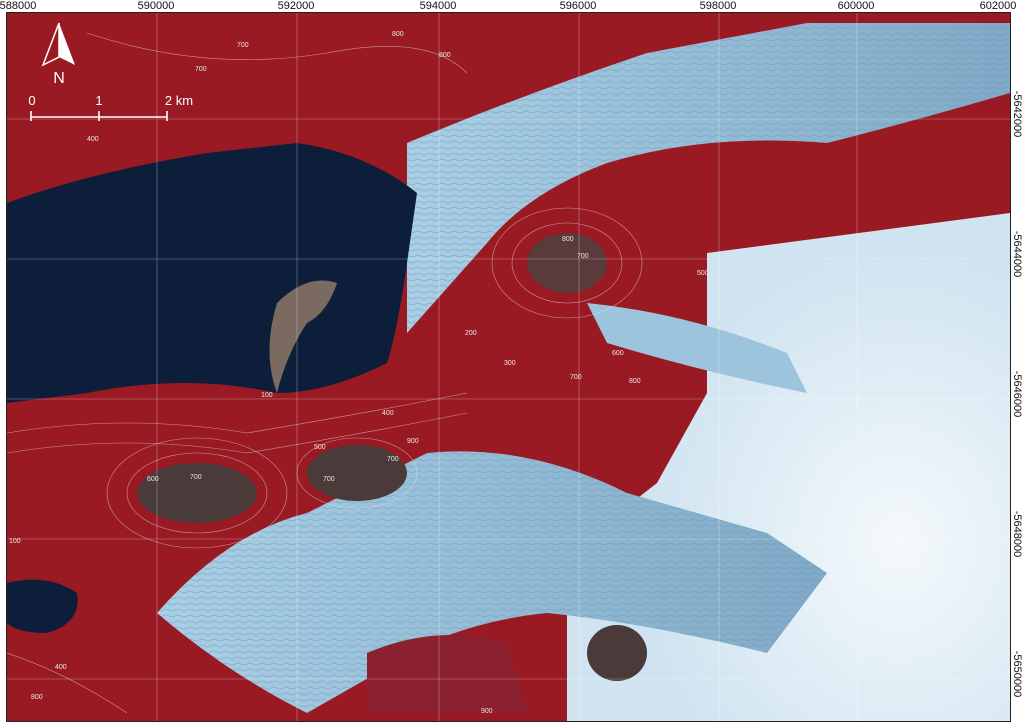  I want to click on contour-label: 300, so click(510, 363).